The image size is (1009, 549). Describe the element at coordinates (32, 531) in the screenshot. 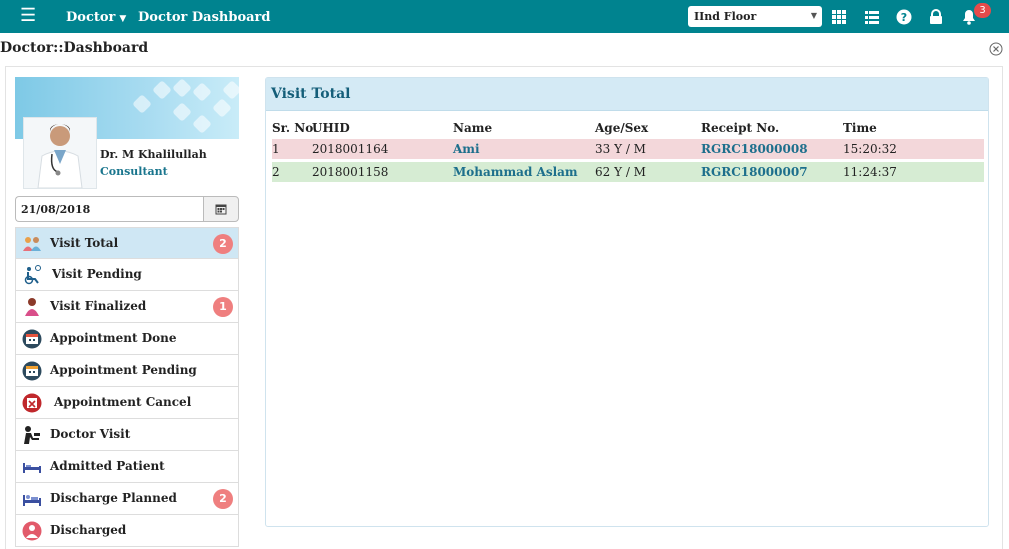

I see `discharged-icon` at that location.